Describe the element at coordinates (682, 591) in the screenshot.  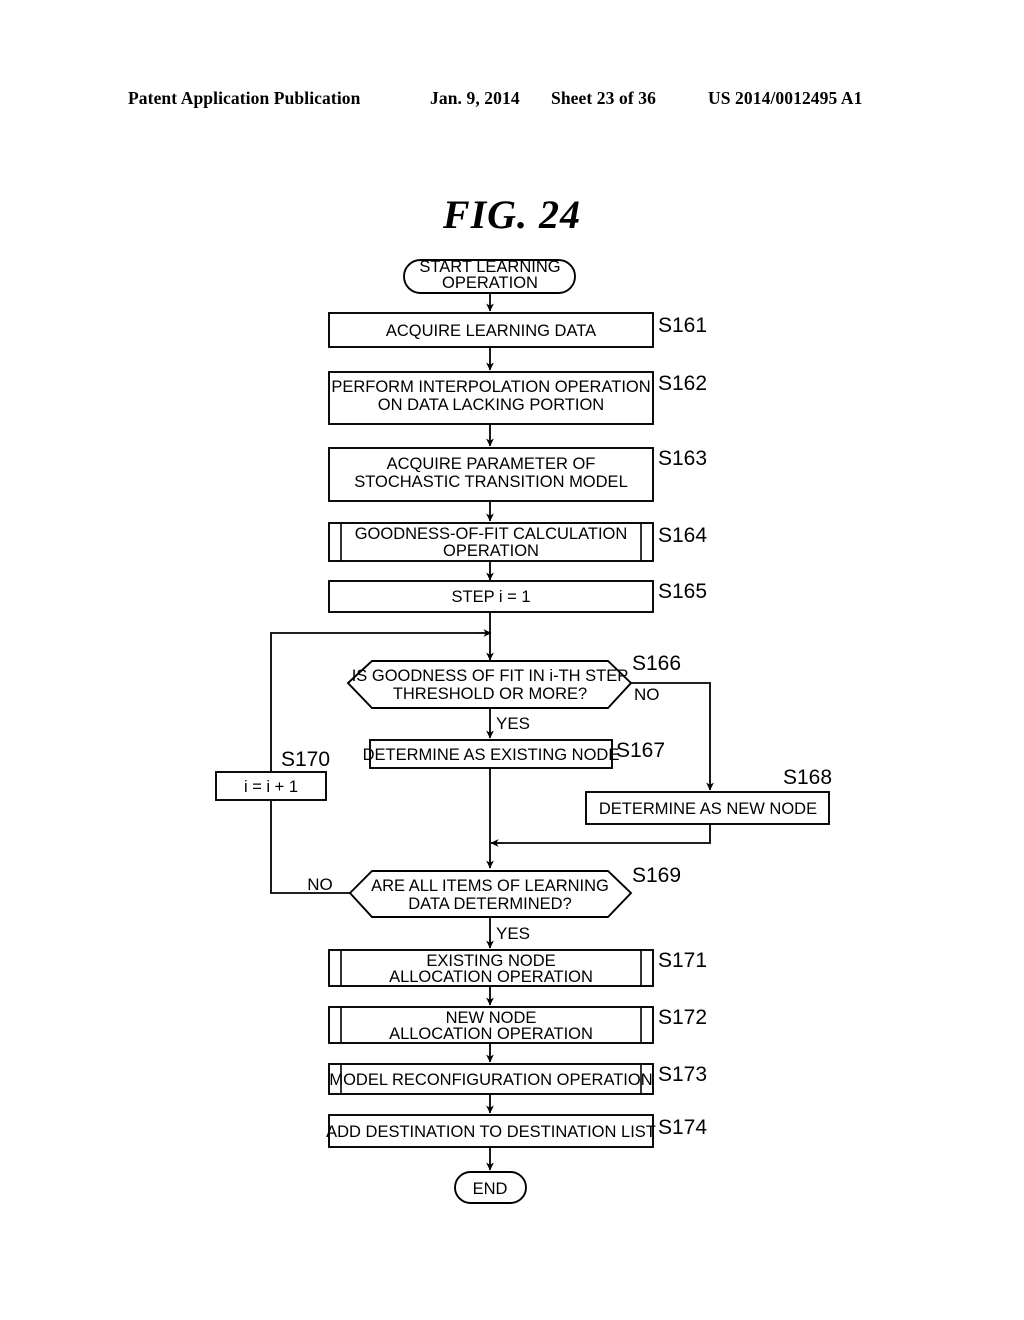
I see `s165-step-label: S165` at that location.